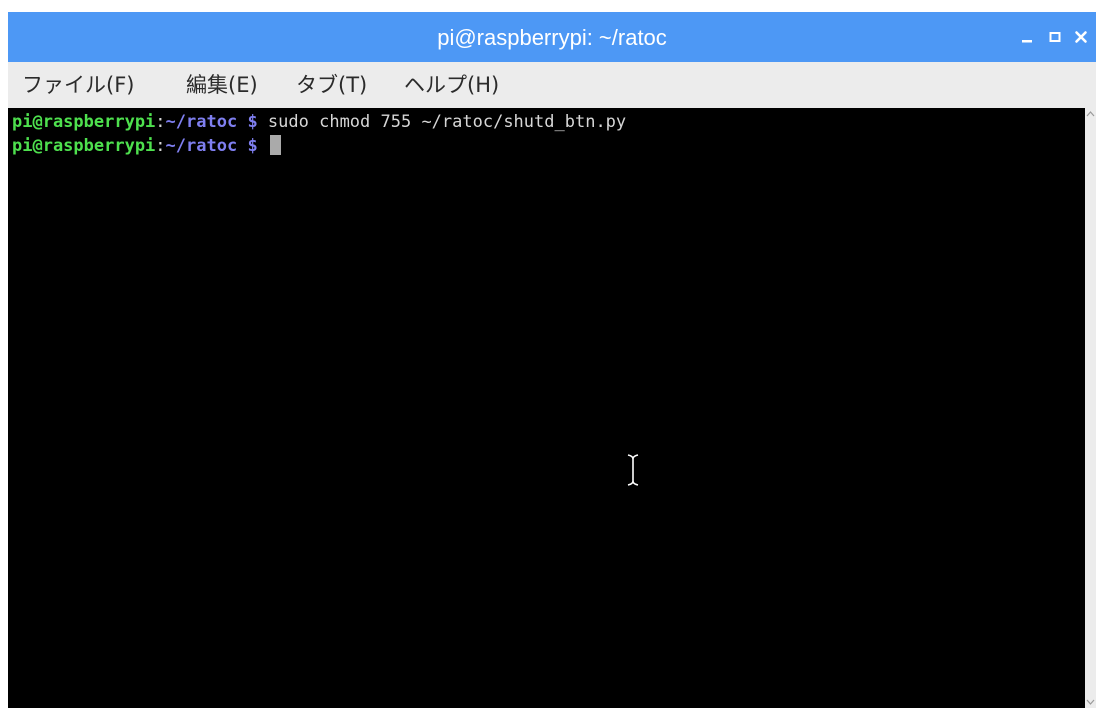  I want to click on terminal-line: pi@raspberrypi:~/ratoc $, so click(146, 146).